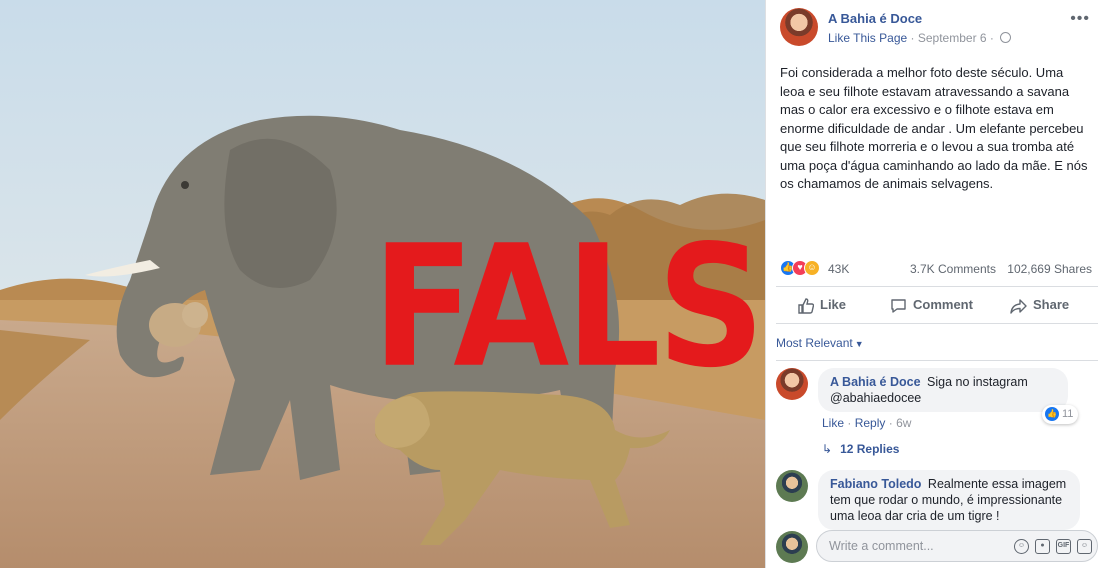 The height and width of the screenshot is (568, 1100). Describe the element at coordinates (1080, 19) in the screenshot. I see `ellipsis-icon: •••` at that location.